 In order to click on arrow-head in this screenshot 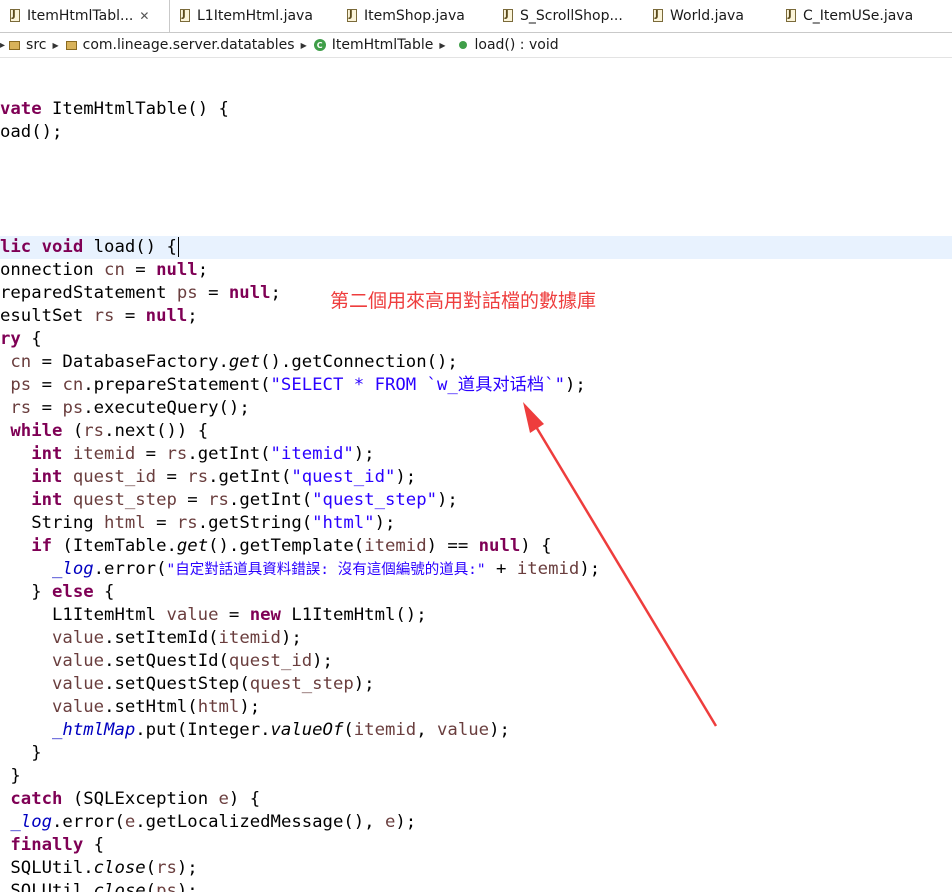, I will do `click(533, 417)`.